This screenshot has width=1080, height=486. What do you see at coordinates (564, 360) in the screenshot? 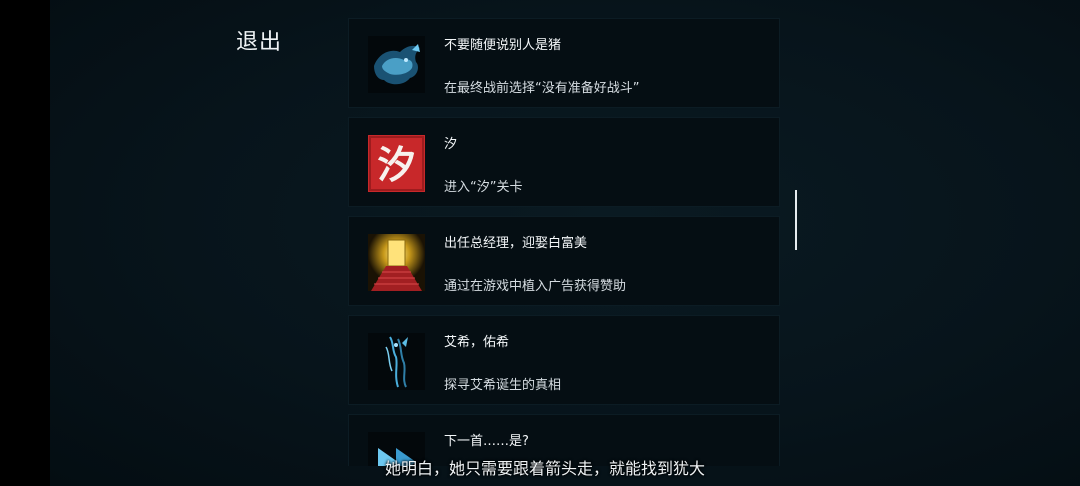
I see `achievement-card: 艾希，佑希 探寻艾希诞生的真相` at bounding box center [564, 360].